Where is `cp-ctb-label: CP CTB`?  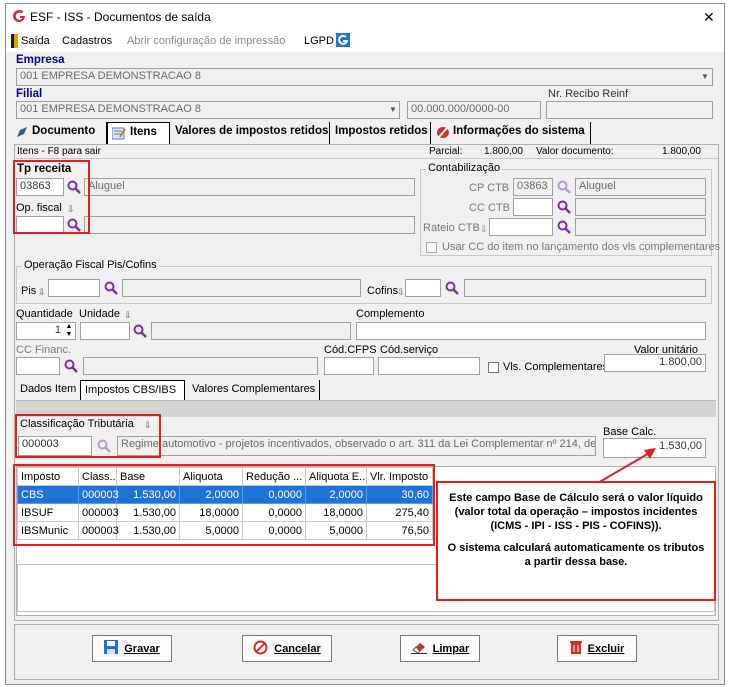 cp-ctb-label: CP CTB is located at coordinates (489, 188).